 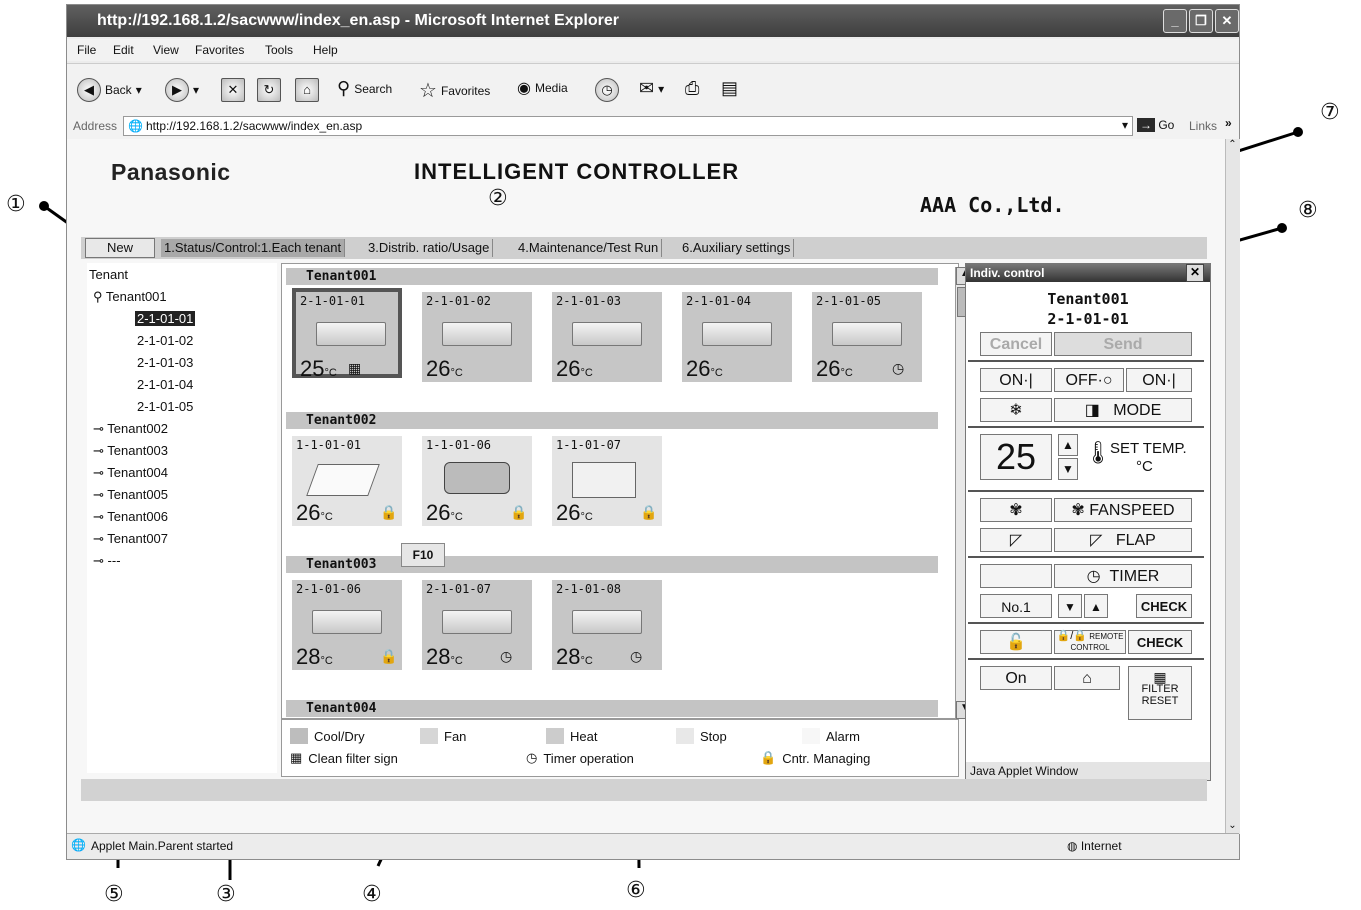 I want to click on tree-unit: 2-1-01-04, so click(x=165, y=384).